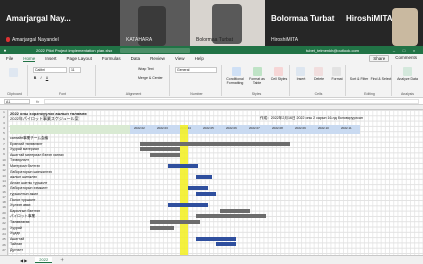 This screenshot has width=423, height=264. What do you see at coordinates (180, 58) in the screenshot?
I see `tab-view: View` at bounding box center [180, 58].